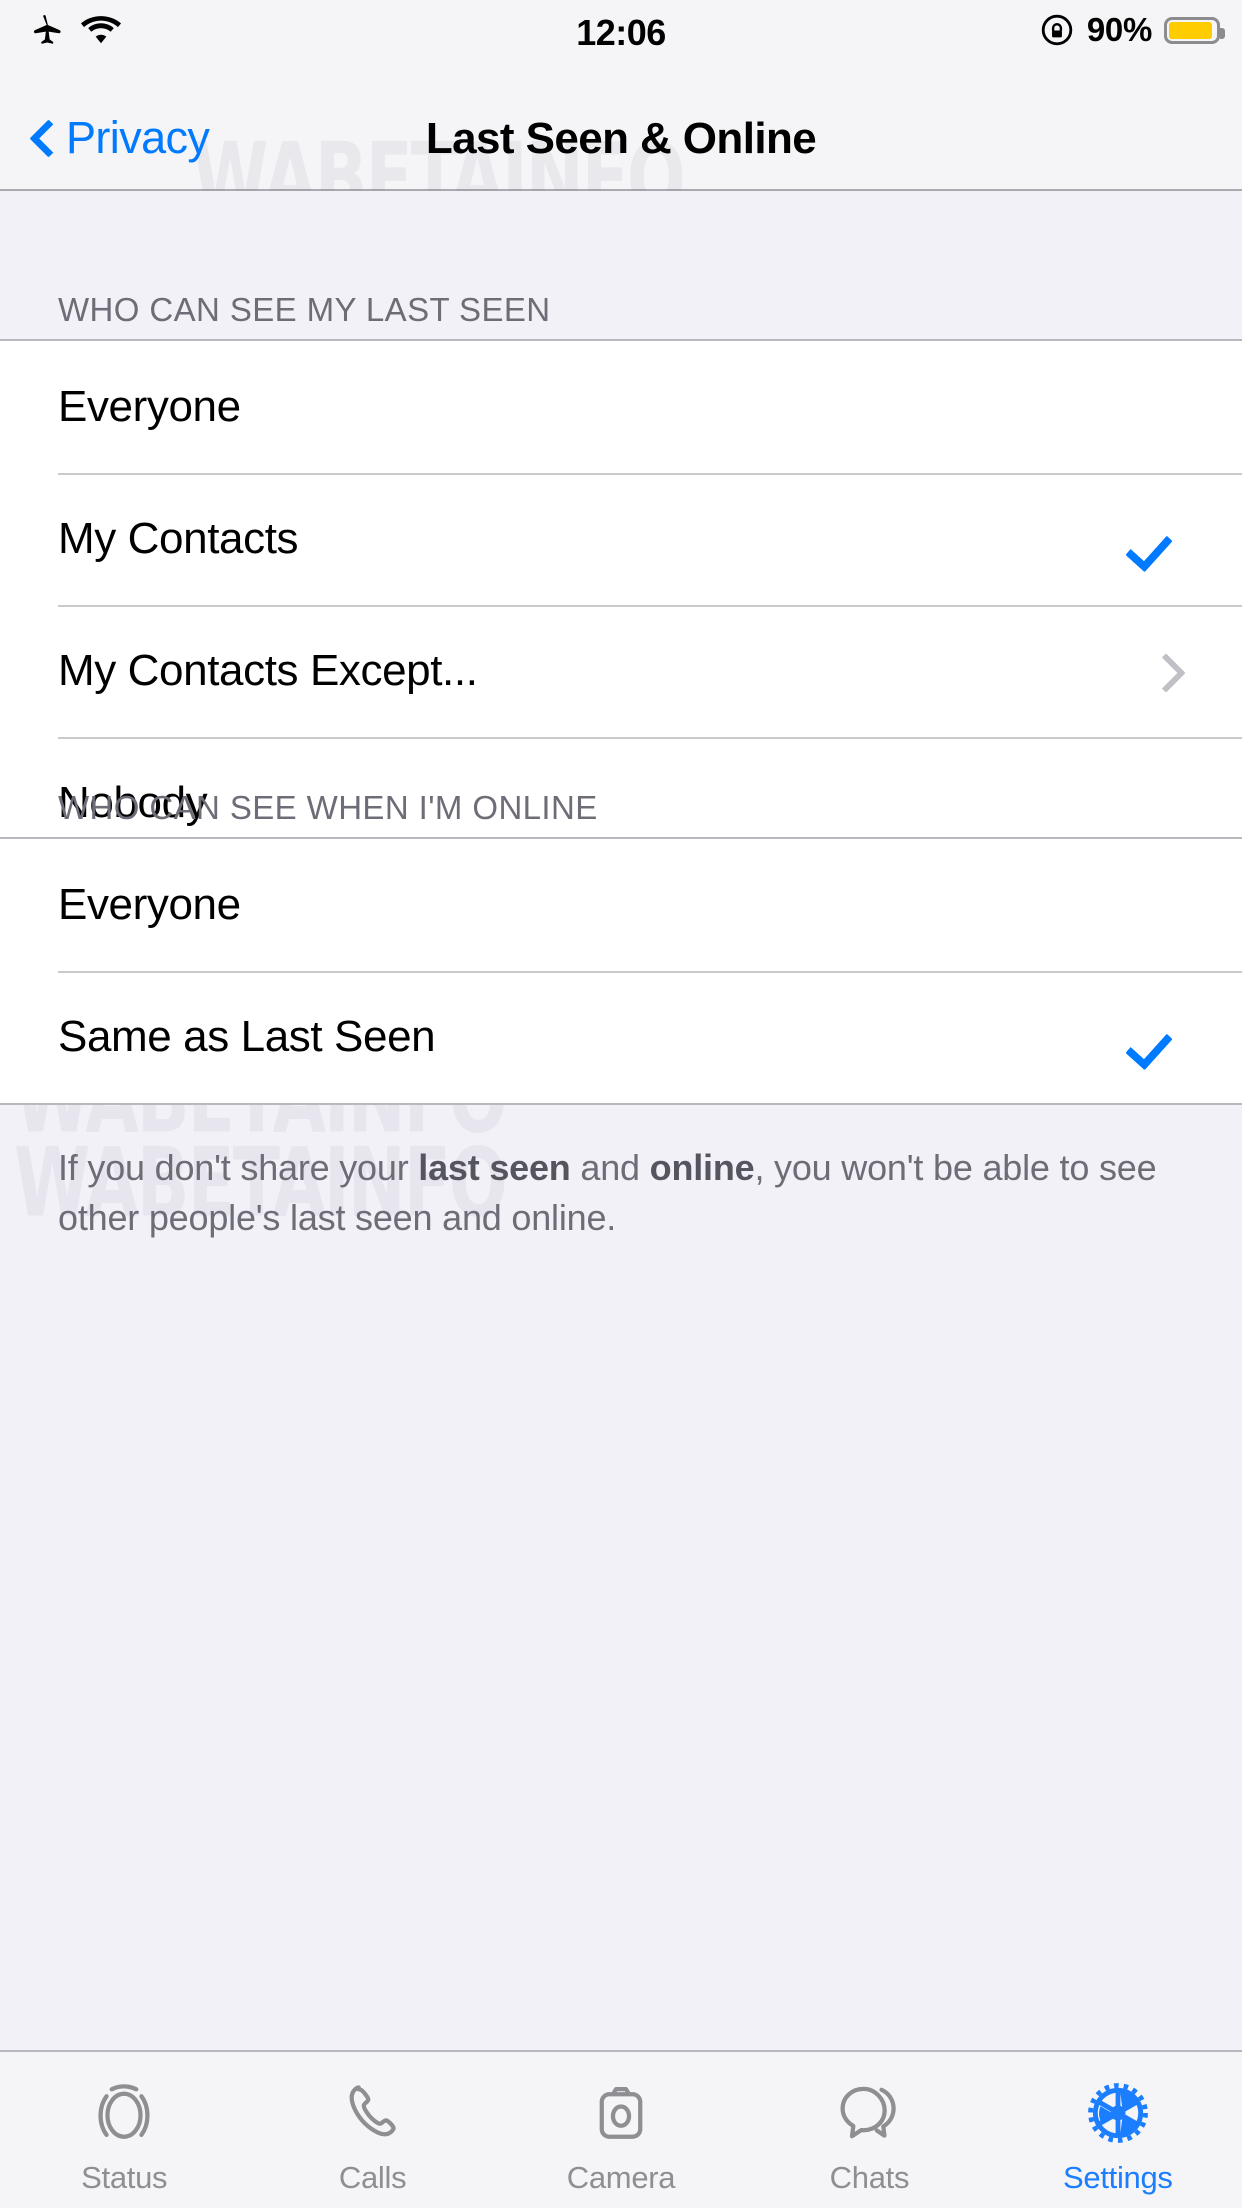 The height and width of the screenshot is (2208, 1242). I want to click on tab-label: Settings, so click(1118, 2177).